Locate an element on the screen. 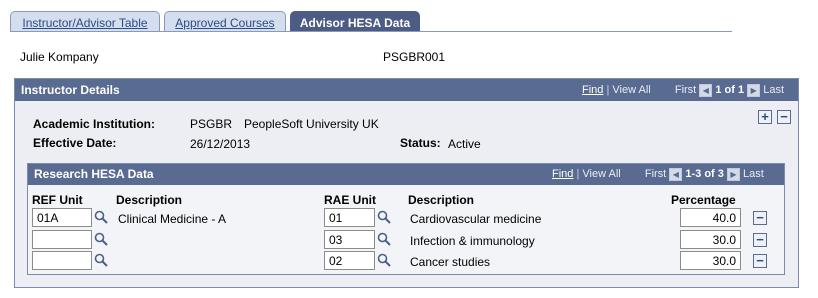 This screenshot has height=298, width=818. research-view-all-link: View All is located at coordinates (601, 174).